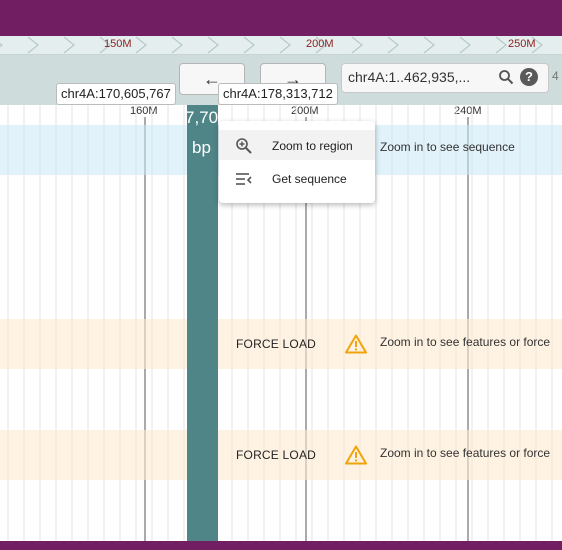 This screenshot has height=550, width=562. Describe the element at coordinates (529, 77) in the screenshot. I see `help-icon: ?` at that location.